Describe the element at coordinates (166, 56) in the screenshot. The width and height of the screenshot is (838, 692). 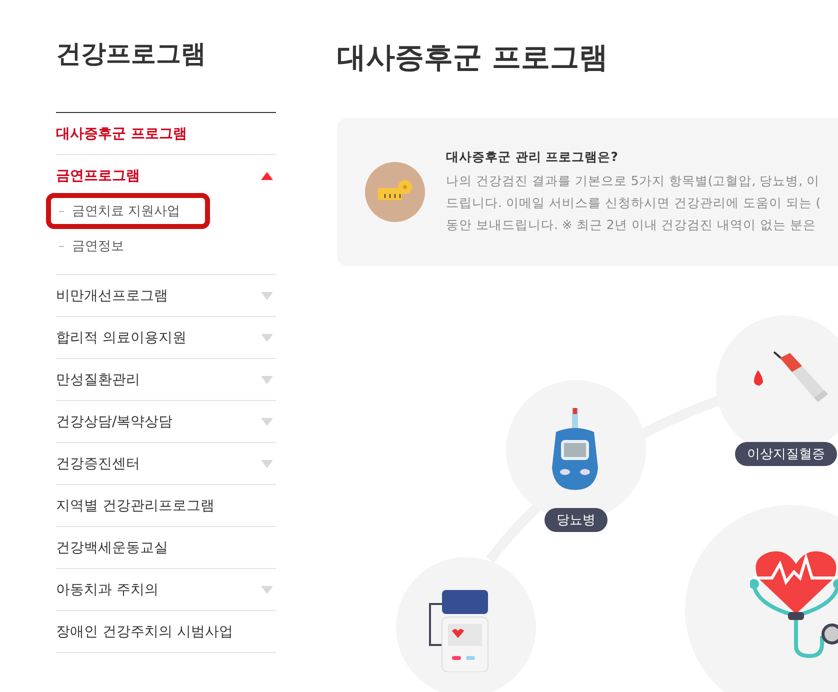
I see `sidebar-title: 건강프로그램` at that location.